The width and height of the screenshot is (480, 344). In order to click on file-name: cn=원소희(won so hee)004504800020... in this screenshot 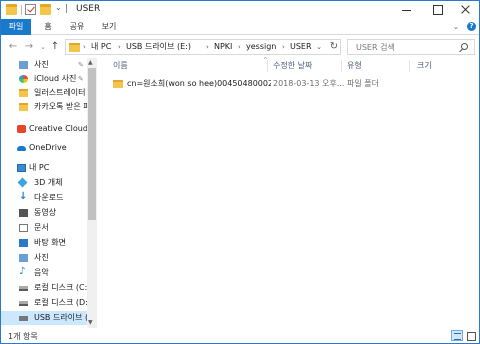, I will do `click(199, 83)`.